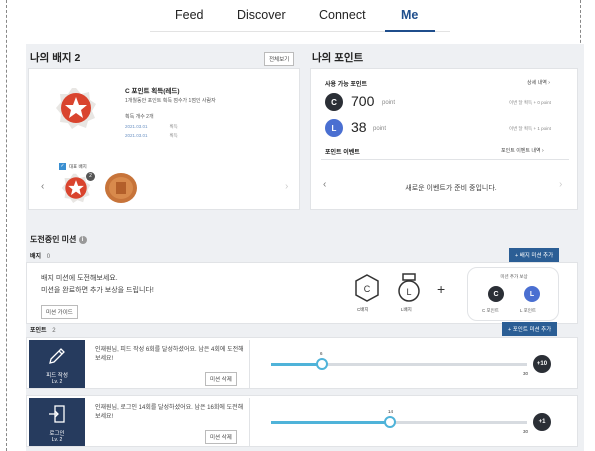  What do you see at coordinates (54, 331) in the screenshot?
I see `point-mission-count: 2` at bounding box center [54, 331].